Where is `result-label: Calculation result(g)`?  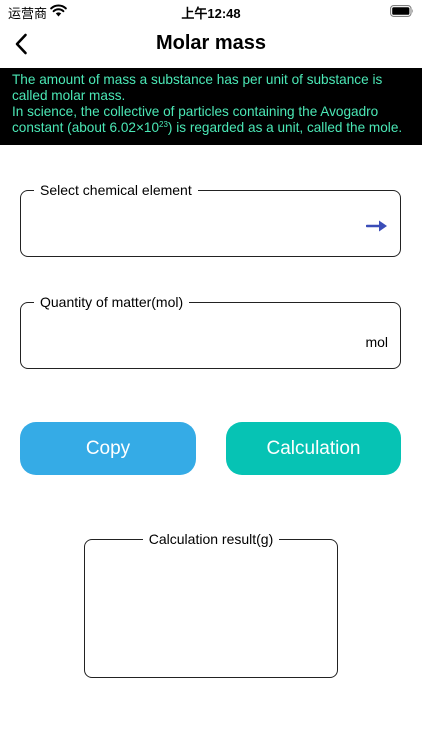
result-label: Calculation result(g) is located at coordinates (211, 539).